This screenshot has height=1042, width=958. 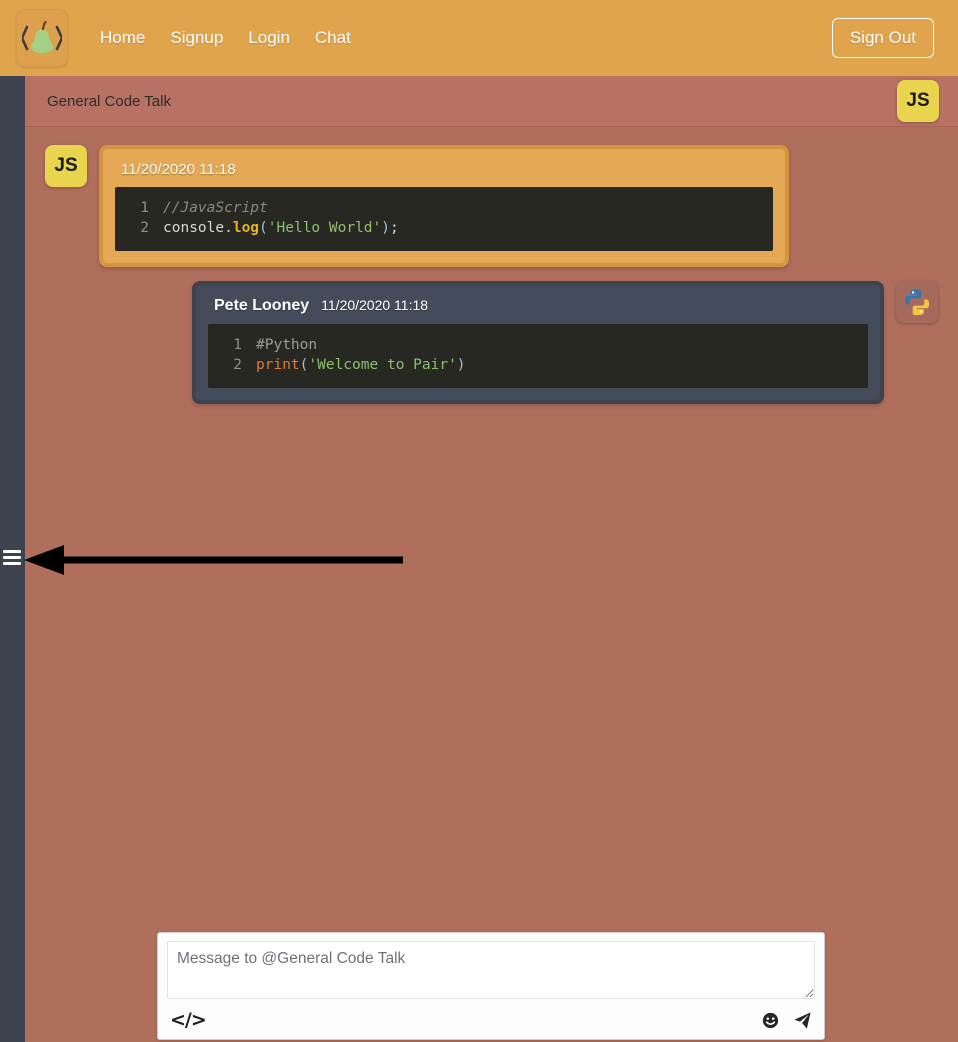 I want to click on message-input, so click(x=491, y=970).